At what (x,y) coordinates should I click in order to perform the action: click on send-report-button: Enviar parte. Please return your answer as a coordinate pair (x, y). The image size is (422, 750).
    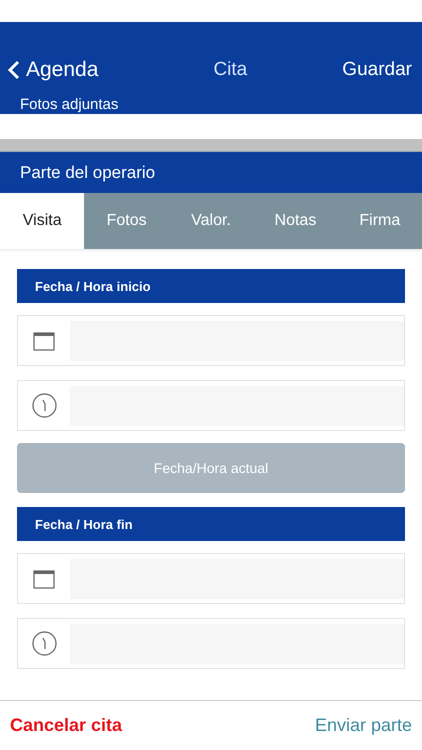
    Looking at the image, I should click on (363, 725).